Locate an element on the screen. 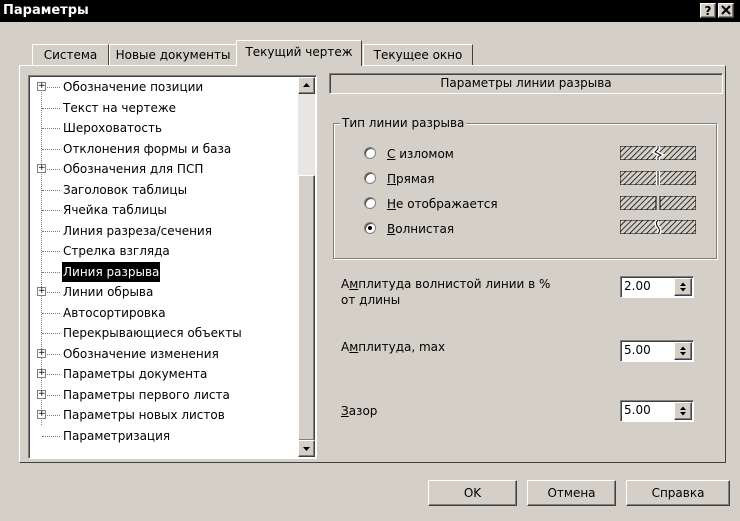 This screenshot has height=521, width=740. radio-straight: Прямая is located at coordinates (464, 179).